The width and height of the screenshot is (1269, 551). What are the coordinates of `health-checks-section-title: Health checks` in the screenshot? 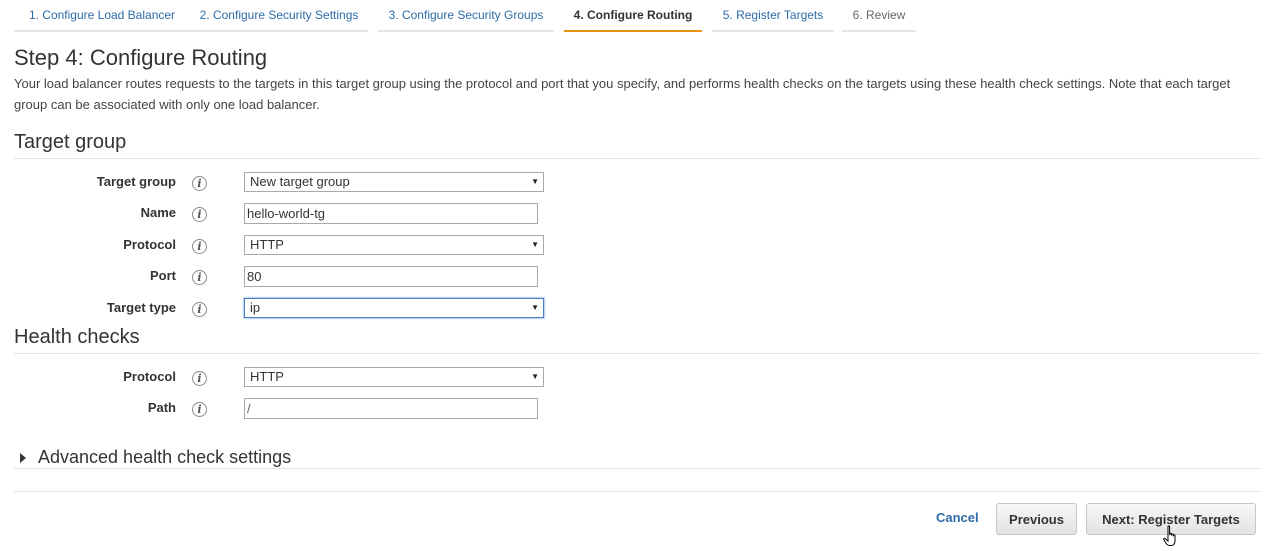 It's located at (637, 340).